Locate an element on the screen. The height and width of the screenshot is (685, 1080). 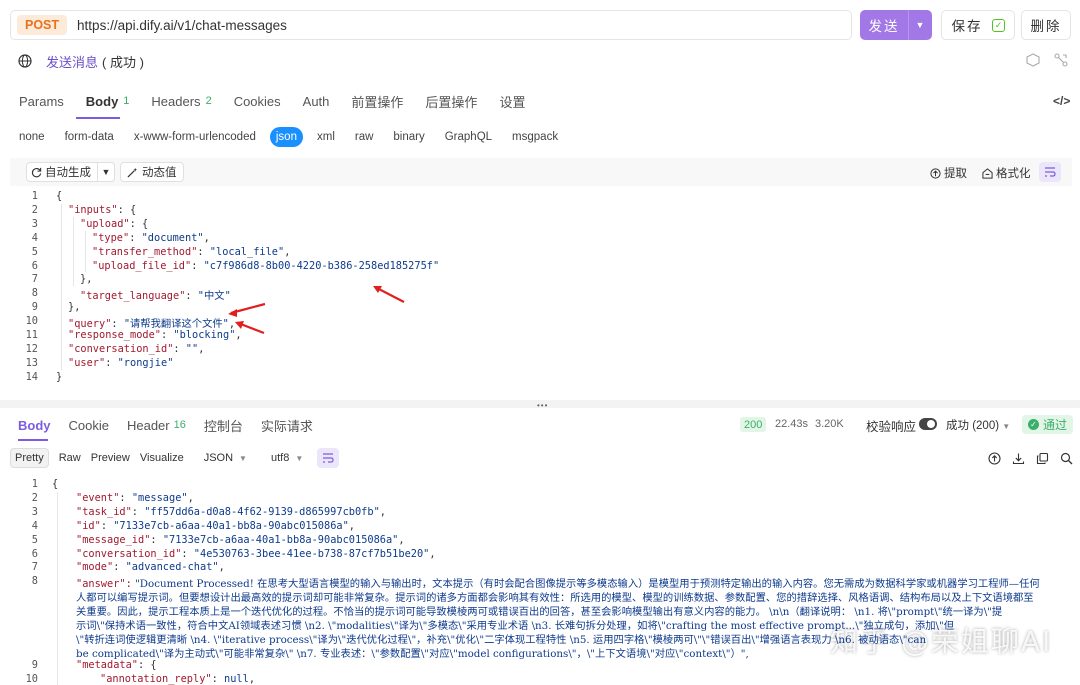
tab-label: Header is located at coordinates (148, 425).